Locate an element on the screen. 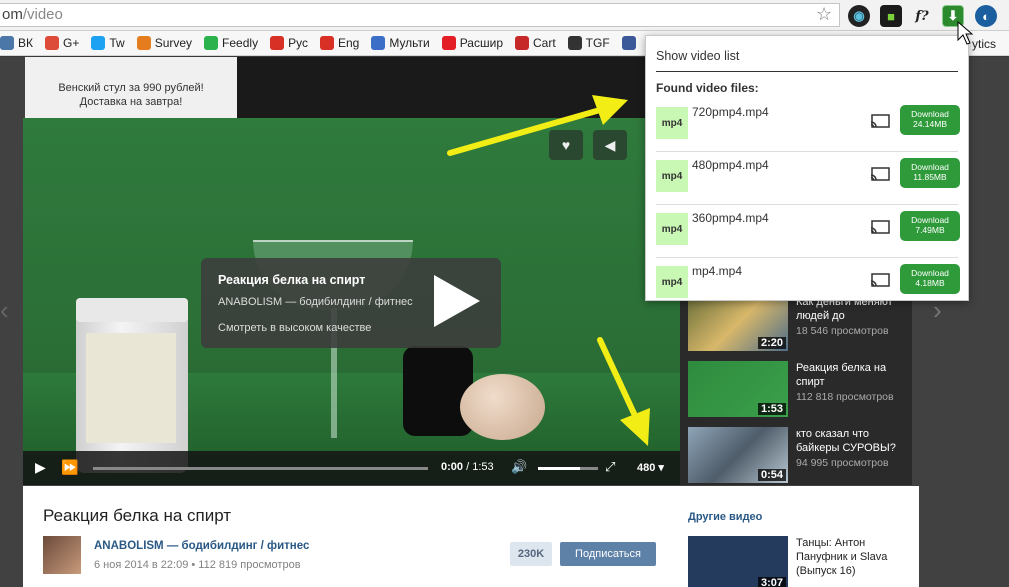  twitter-icon is located at coordinates (98, 43).